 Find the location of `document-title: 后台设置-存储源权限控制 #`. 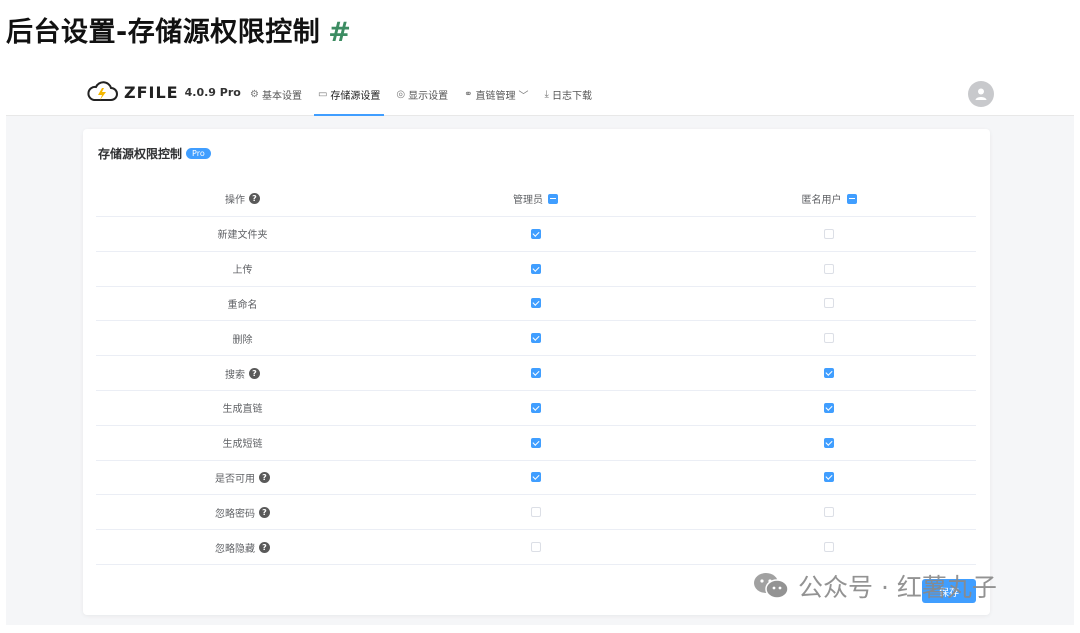

document-title: 后台设置-存储源权限控制 # is located at coordinates (178, 29).